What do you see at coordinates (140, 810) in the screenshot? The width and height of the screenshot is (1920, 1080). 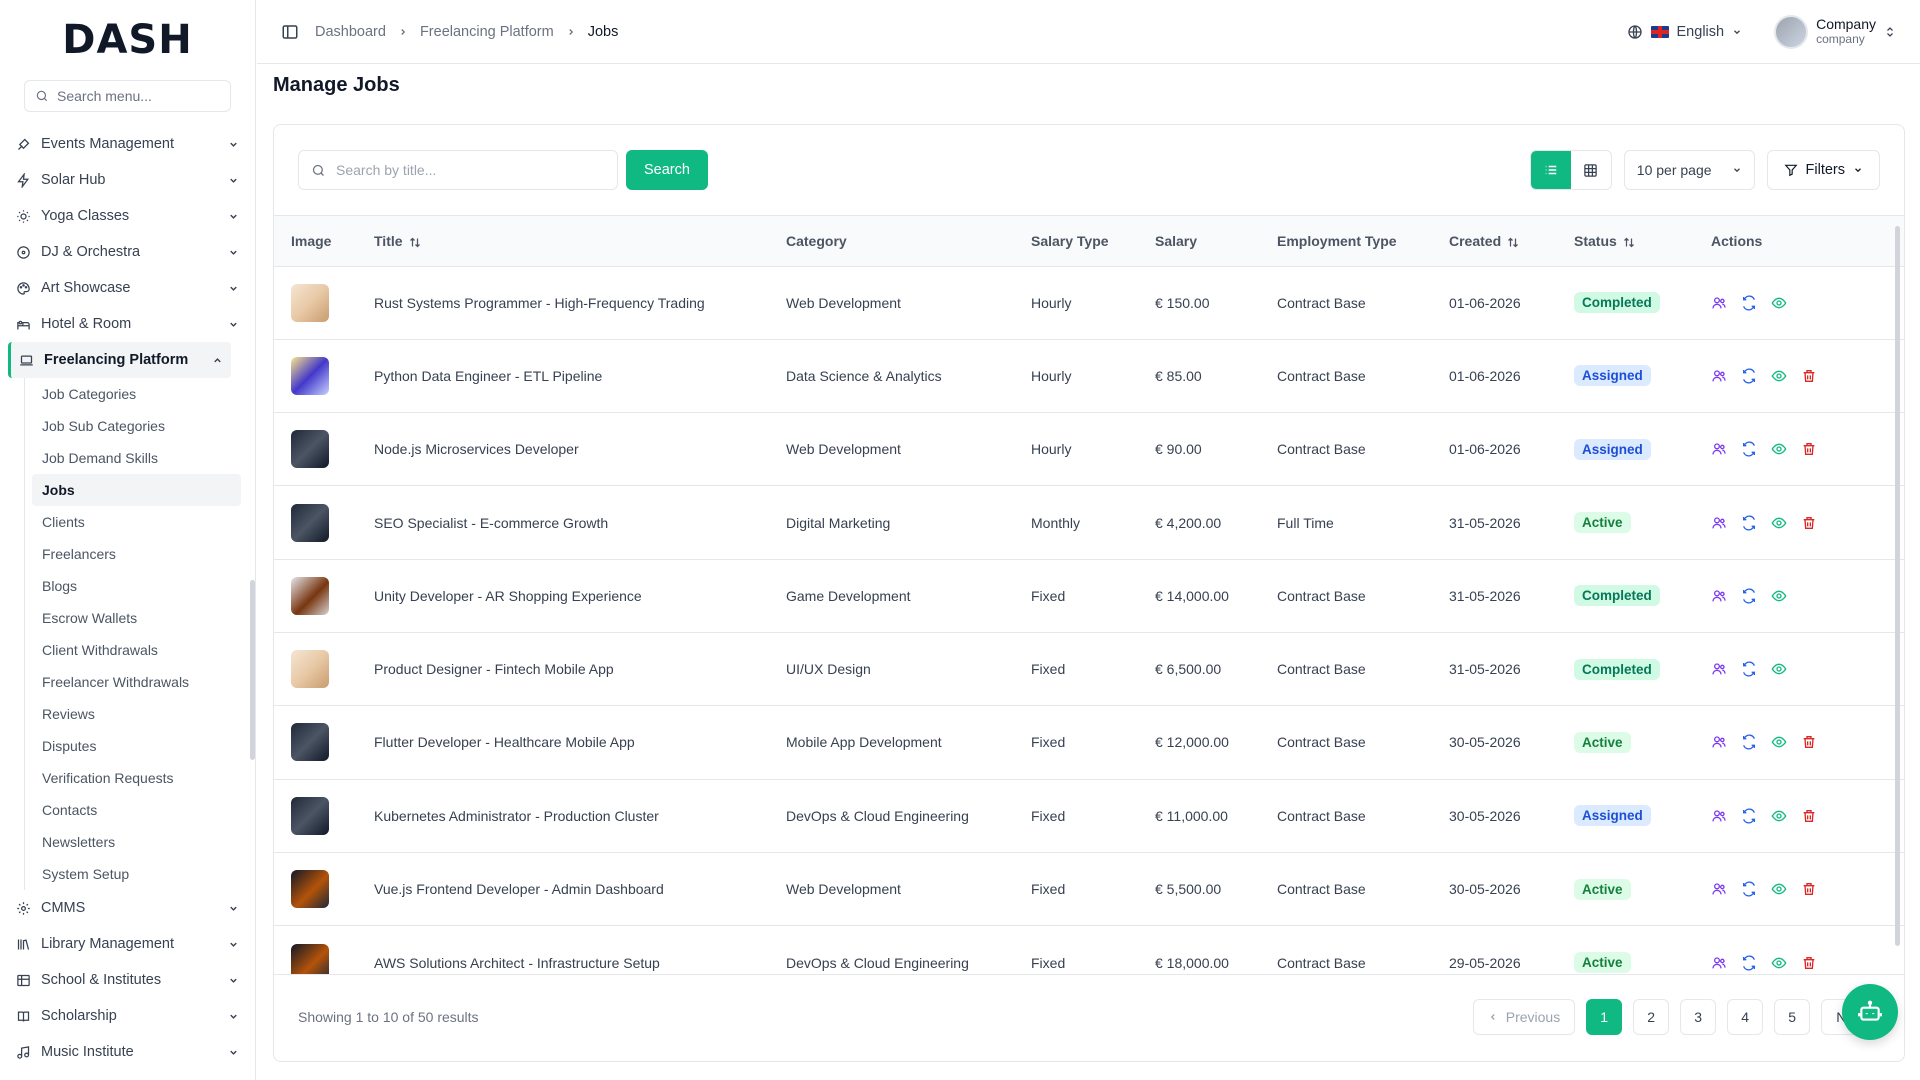 I see `sidebar-subitem-contacts: Contacts` at bounding box center [140, 810].